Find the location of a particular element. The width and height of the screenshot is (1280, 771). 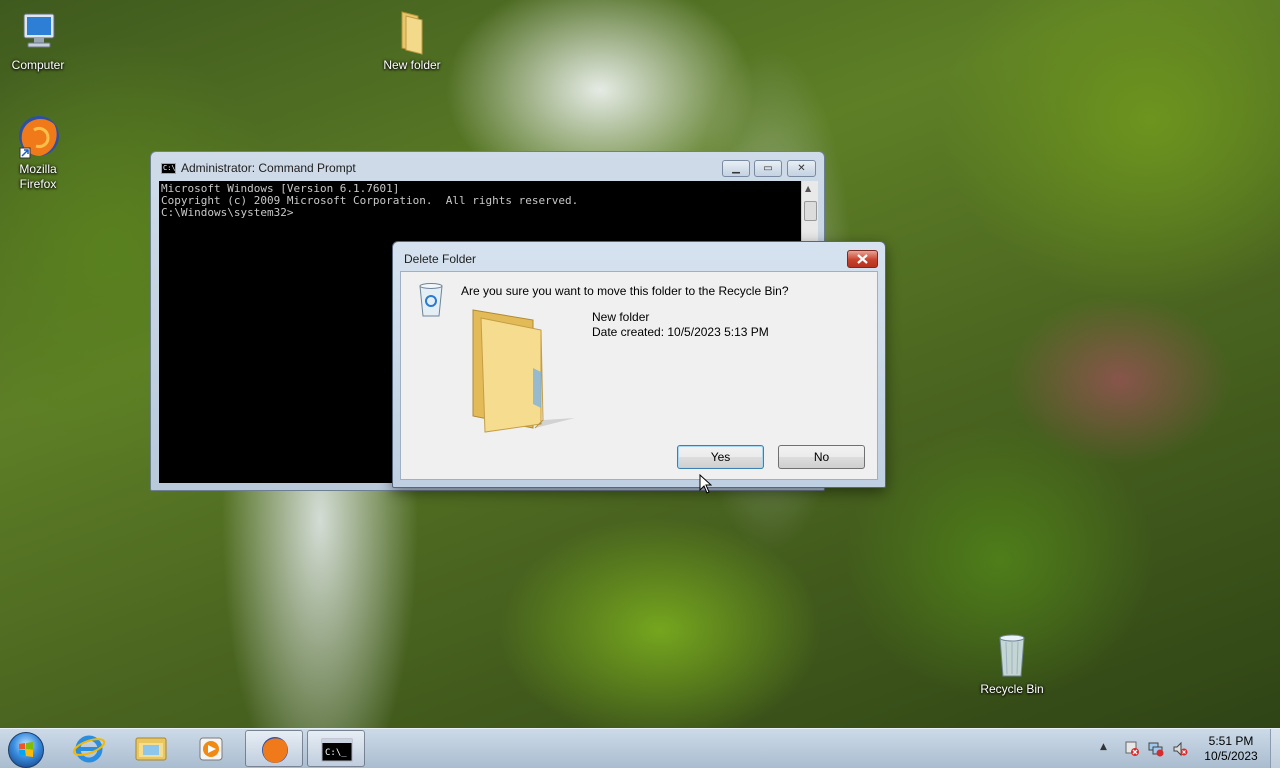

computer-desktop-icon: Computer is located at coordinates (38, 40).